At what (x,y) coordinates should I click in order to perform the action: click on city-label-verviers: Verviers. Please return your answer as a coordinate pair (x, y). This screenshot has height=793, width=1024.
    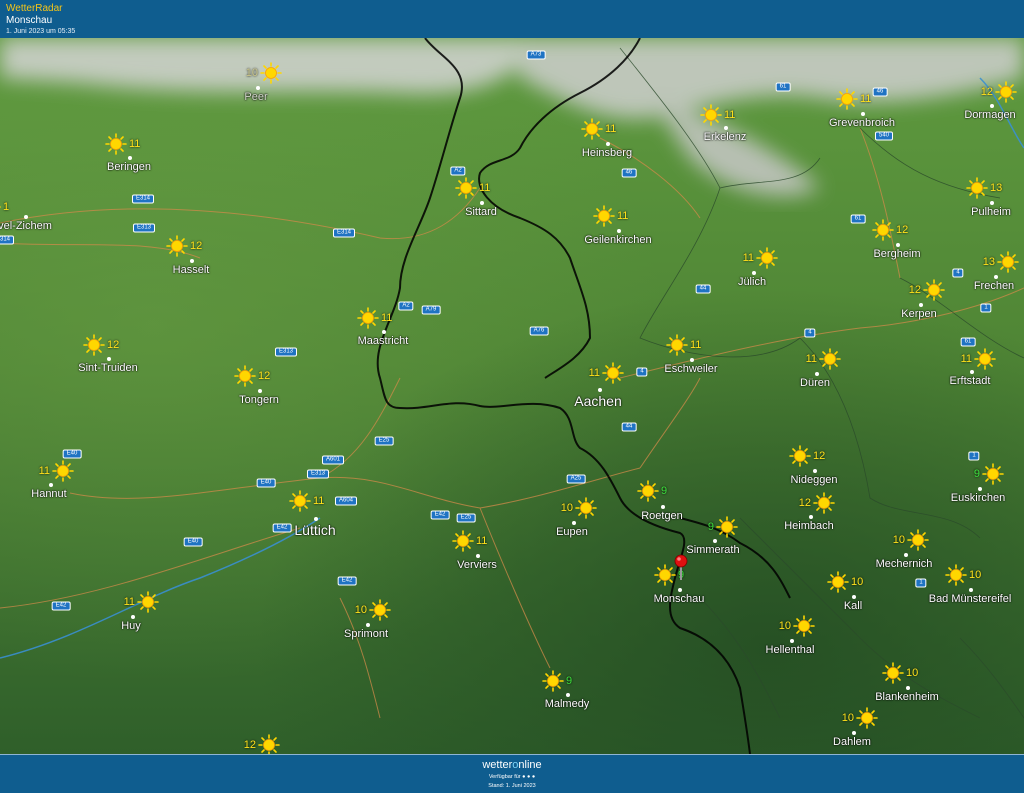
    Looking at the image, I should click on (477, 565).